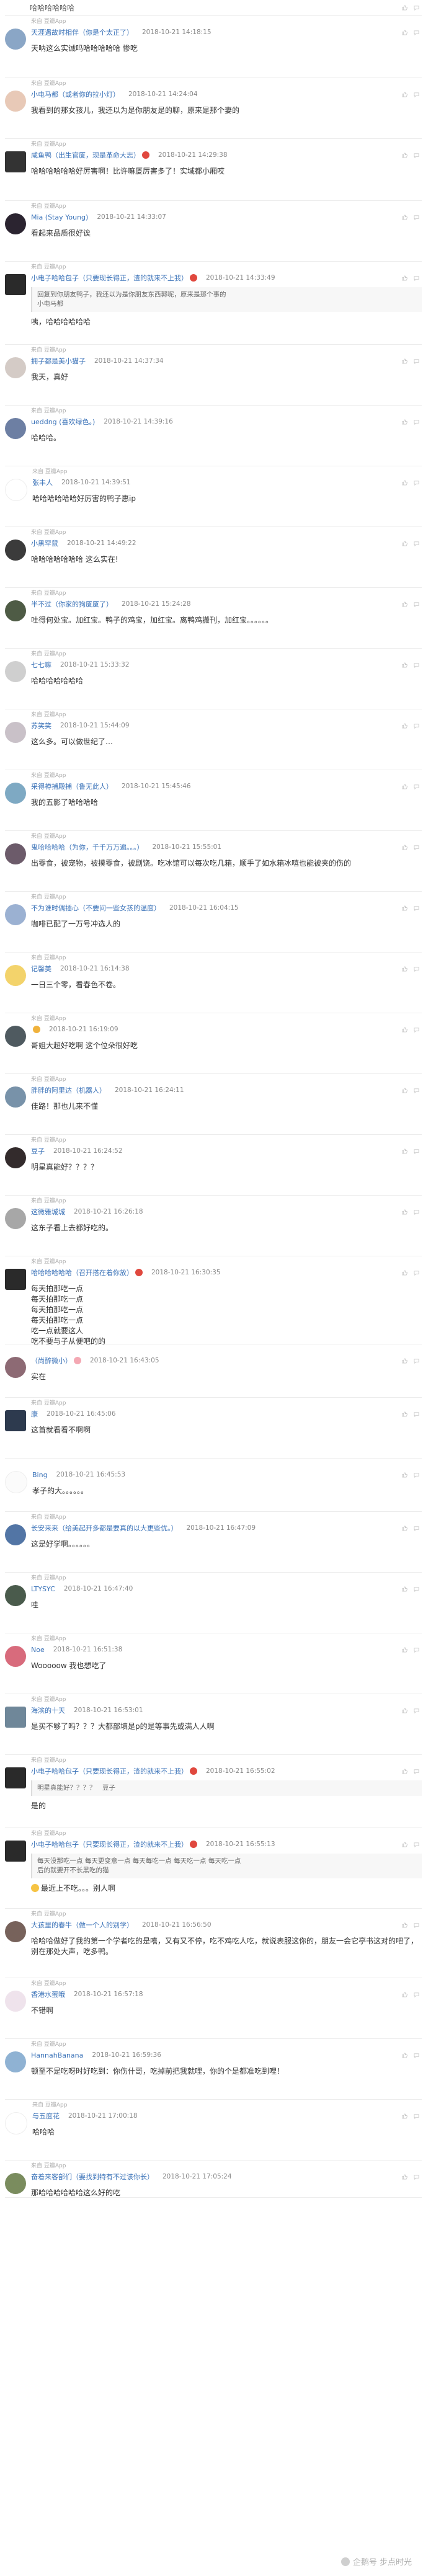  What do you see at coordinates (82, 1925) in the screenshot?
I see `username-link: 大孩里的春牛（做一个人的别学）` at bounding box center [82, 1925].